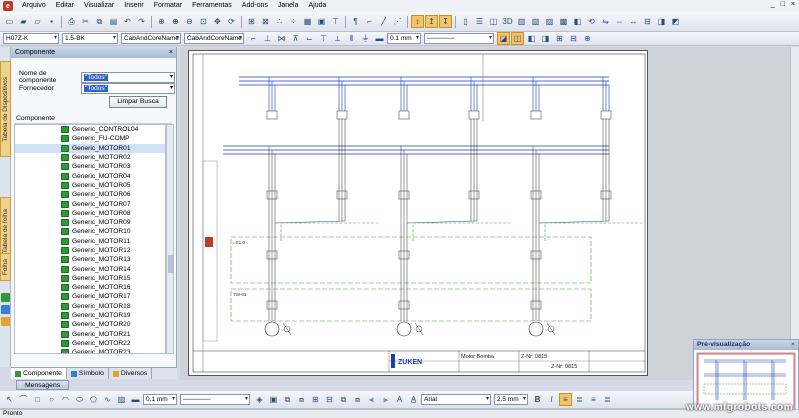 The height and width of the screenshot is (418, 799). I want to click on toggle-a-icon: ◪, so click(503, 38).